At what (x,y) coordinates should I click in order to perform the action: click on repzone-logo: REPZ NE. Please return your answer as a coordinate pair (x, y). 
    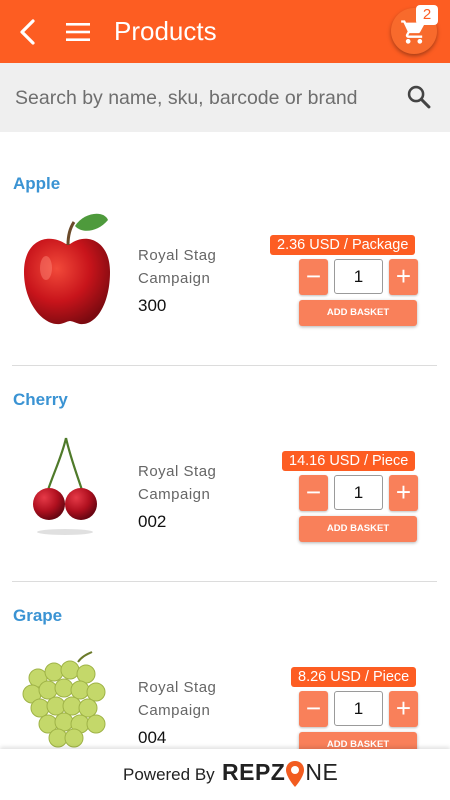
    Looking at the image, I should click on (280, 773).